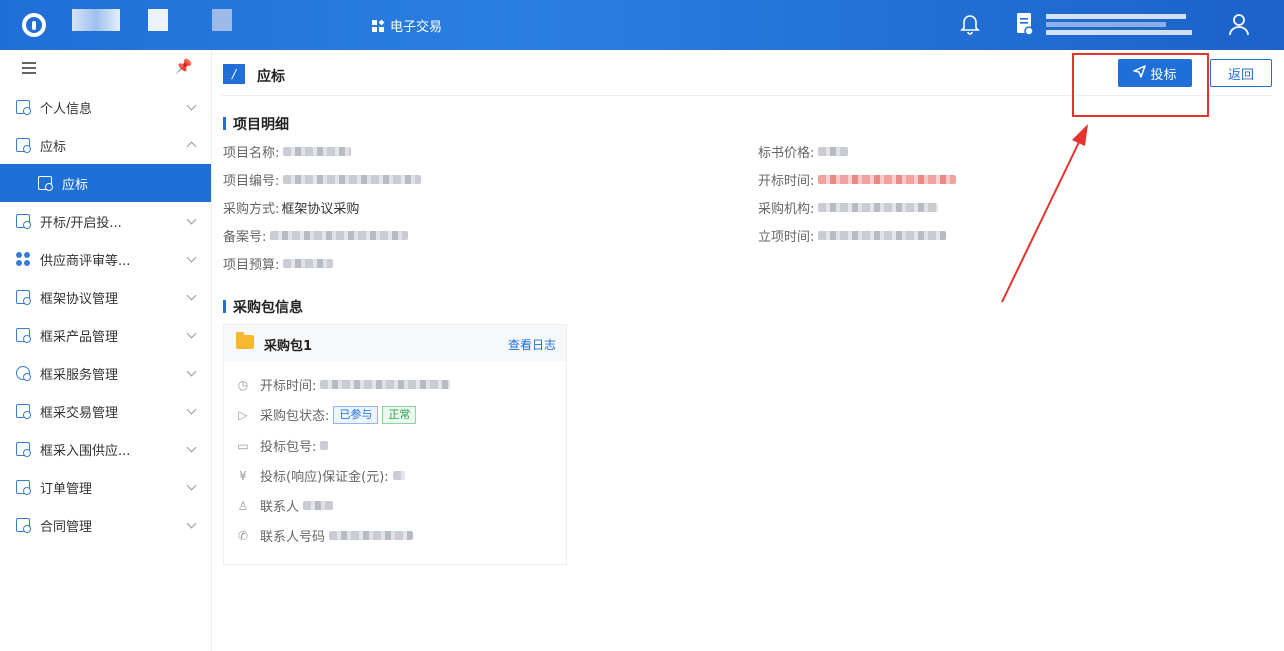 The width and height of the screenshot is (1284, 651). Describe the element at coordinates (105, 525) in the screenshot. I see `sidebar-item-contracts: 合同管理` at that location.